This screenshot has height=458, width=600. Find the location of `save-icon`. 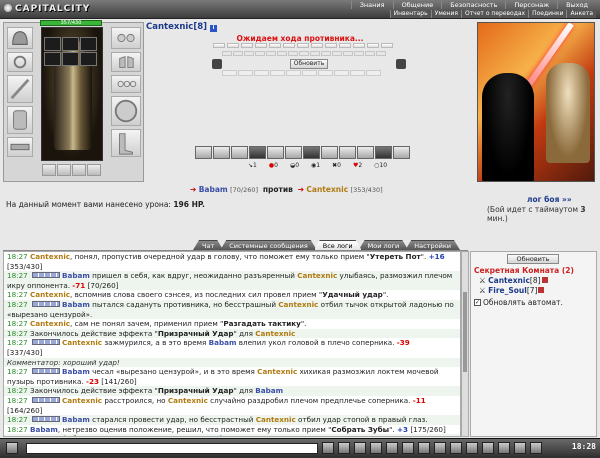

save-icon is located at coordinates (472, 448).